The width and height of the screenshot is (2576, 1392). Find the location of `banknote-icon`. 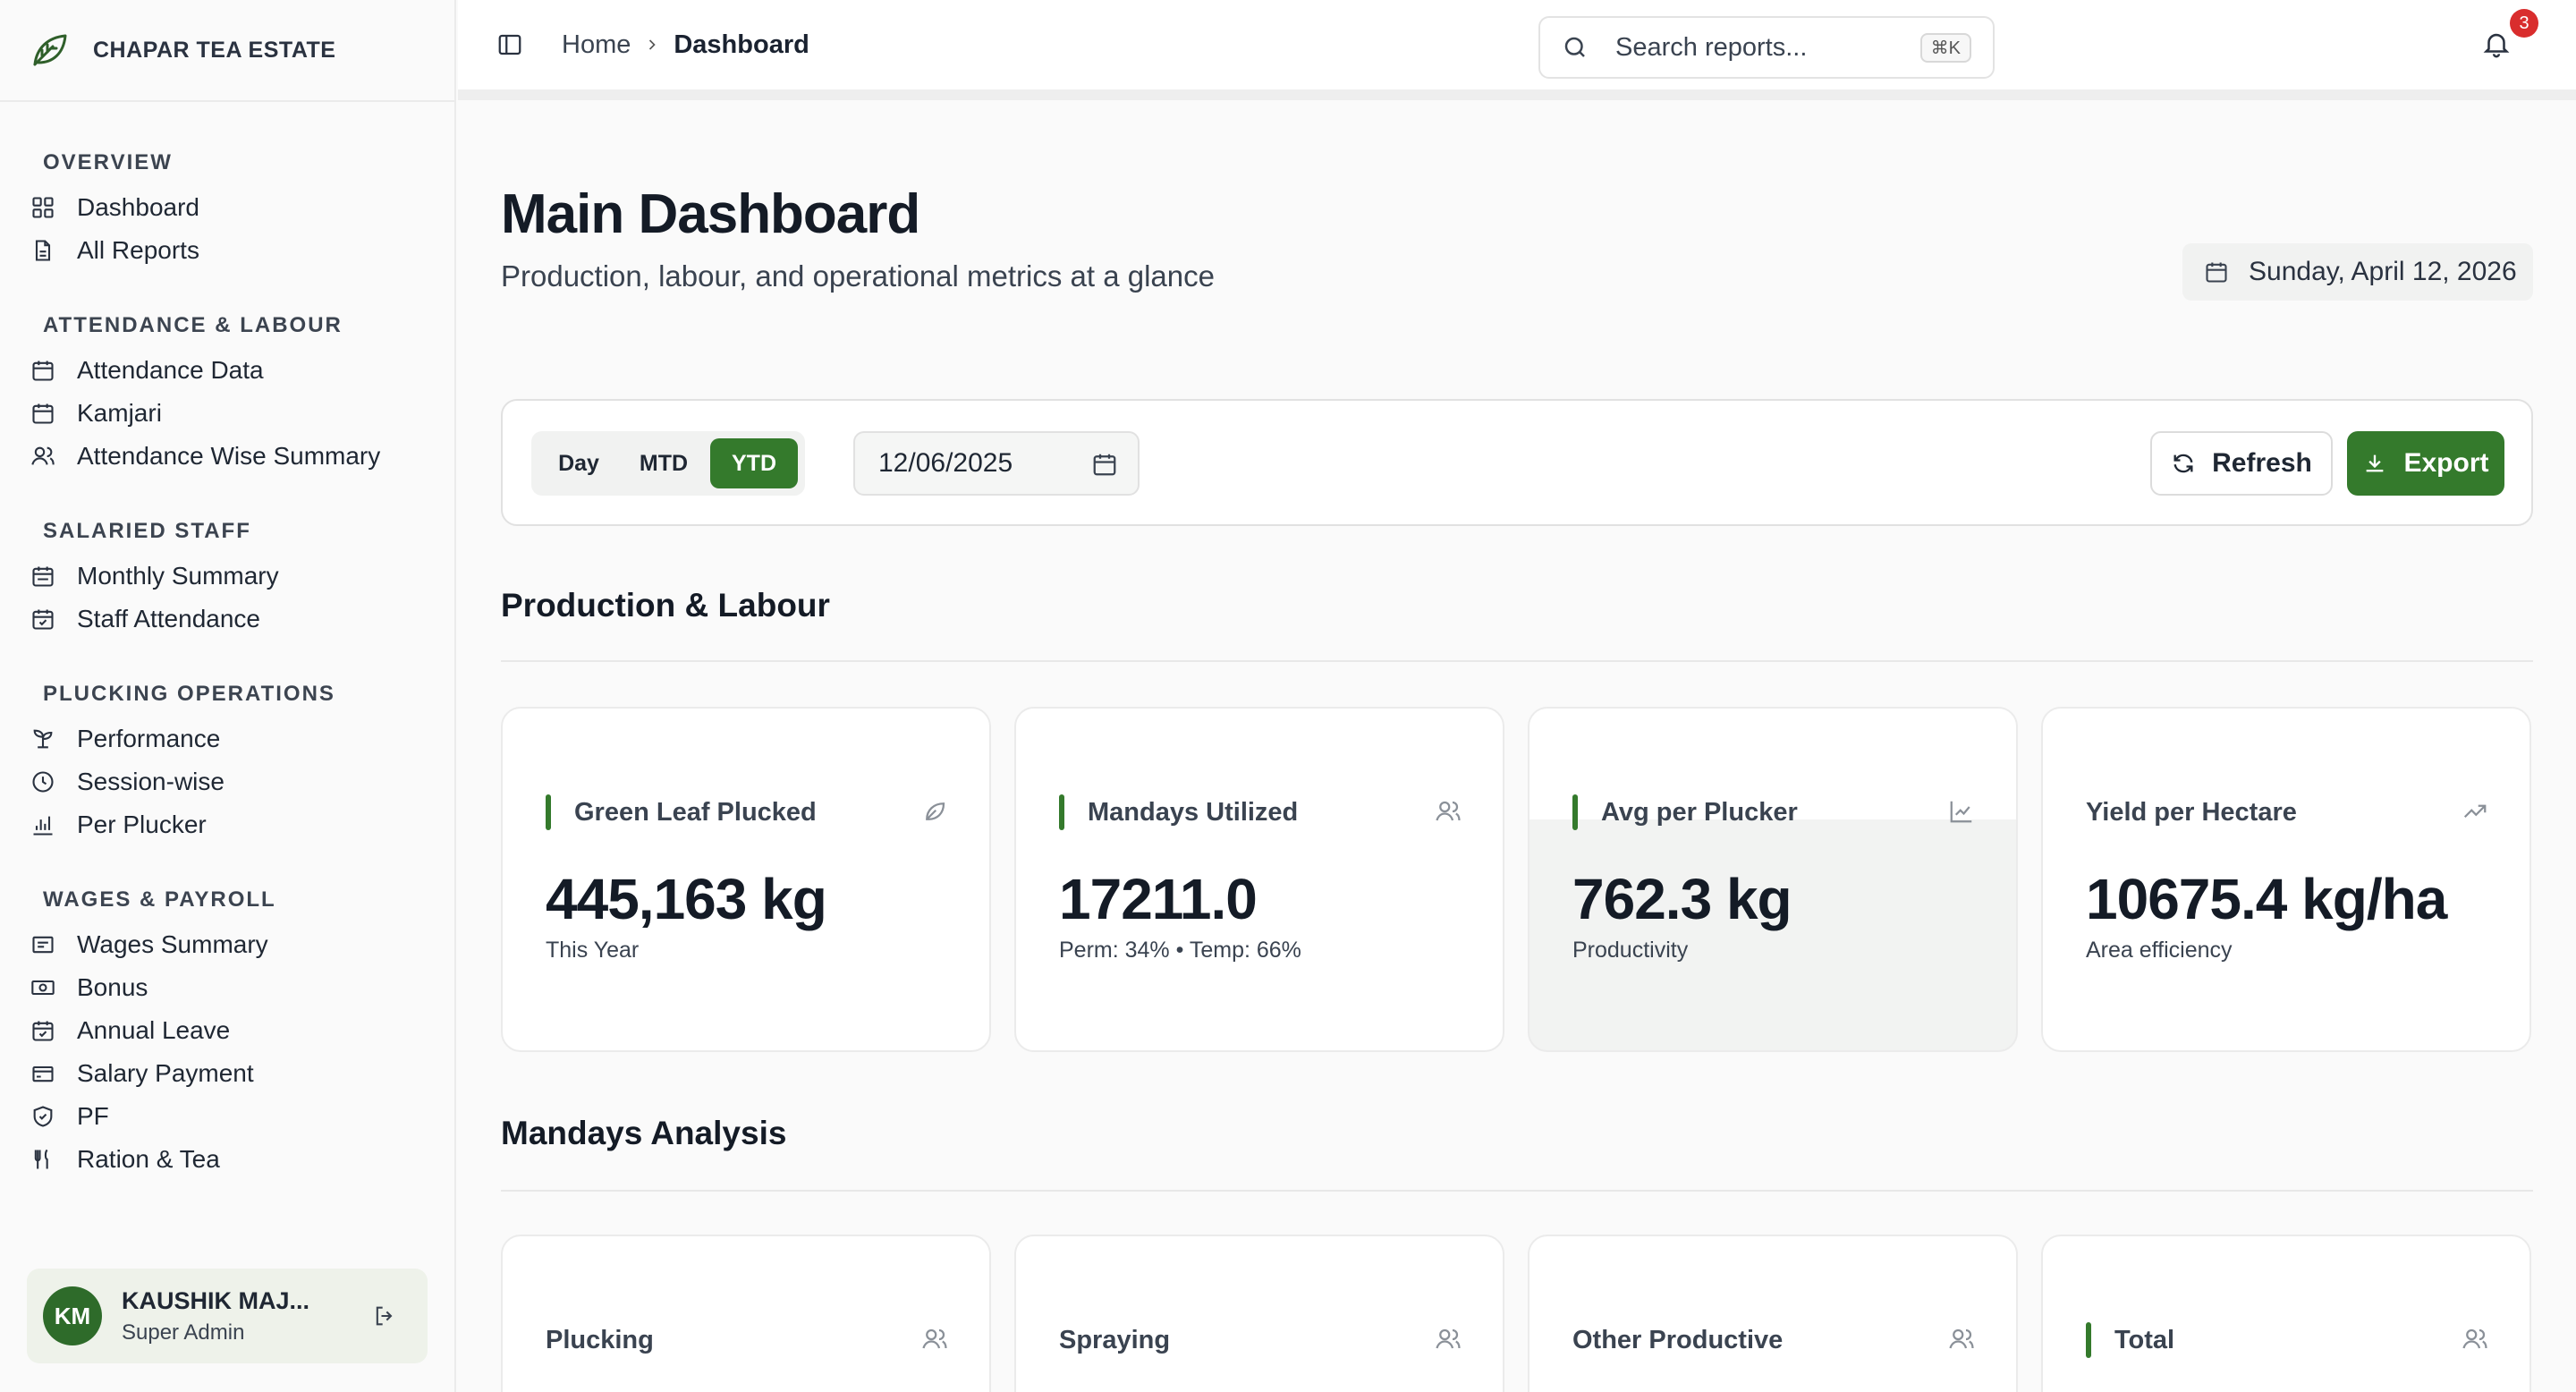

banknote-icon is located at coordinates (42, 987).